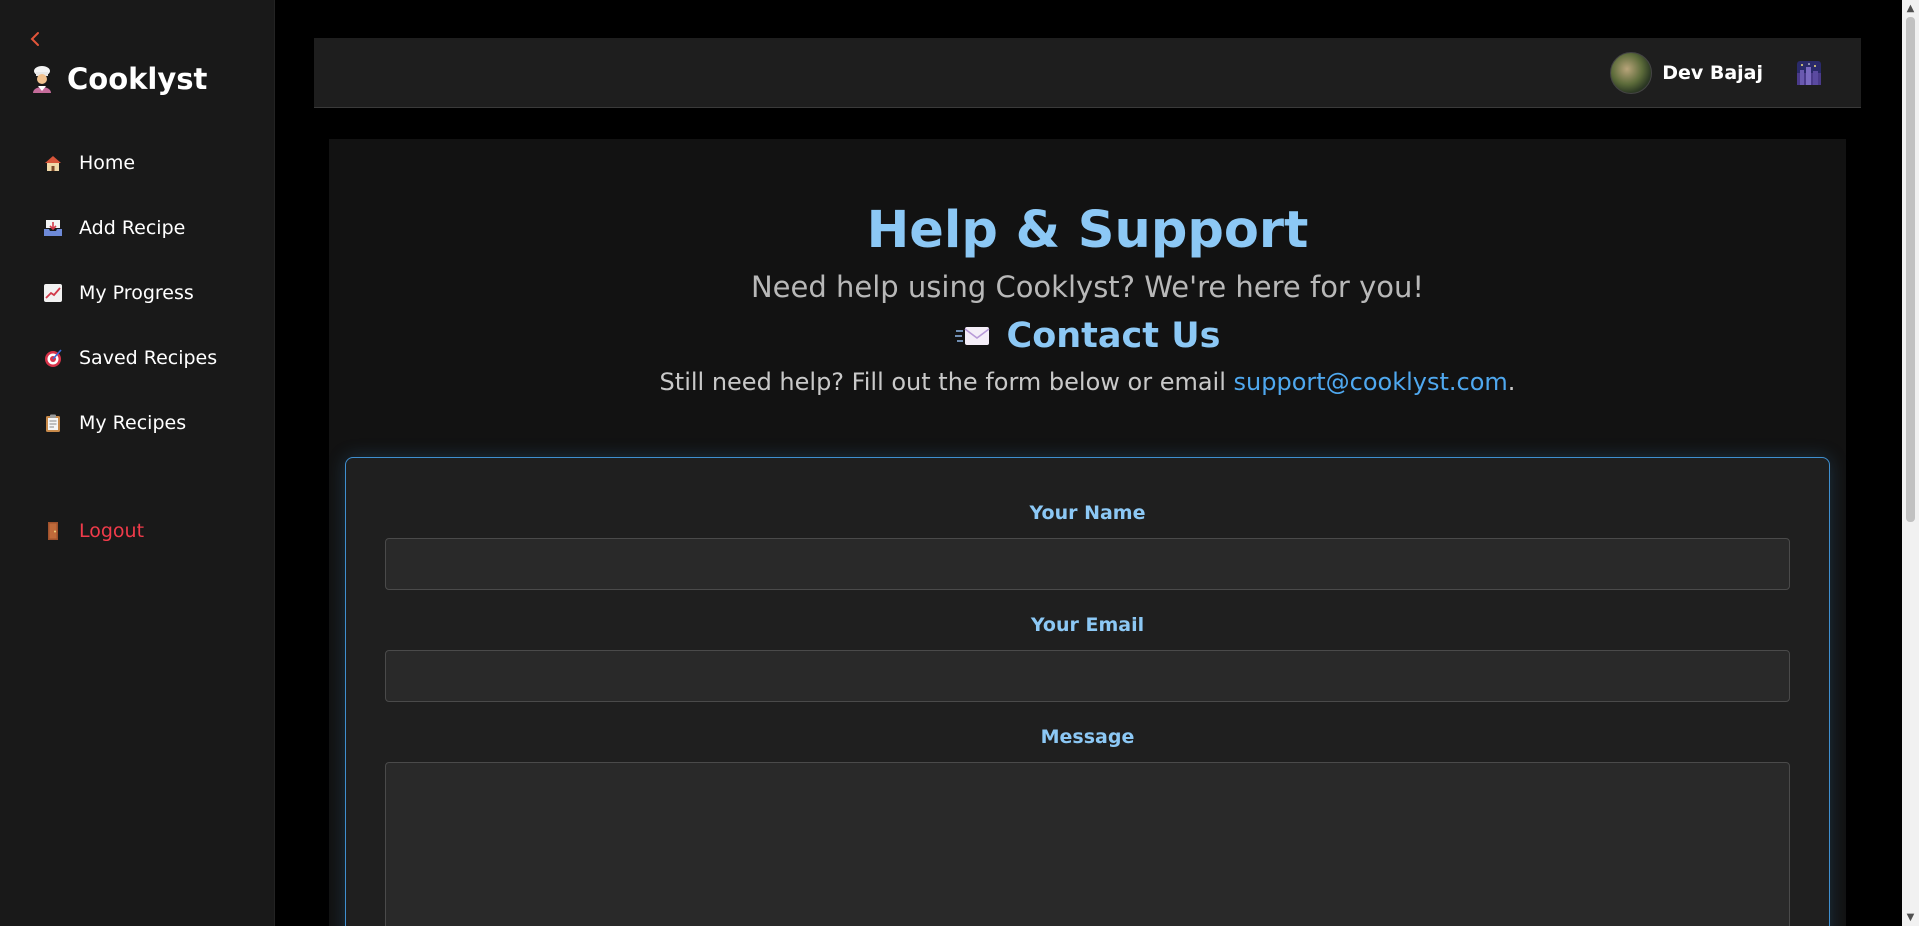  Describe the element at coordinates (1087, 844) in the screenshot. I see `message-field` at that location.